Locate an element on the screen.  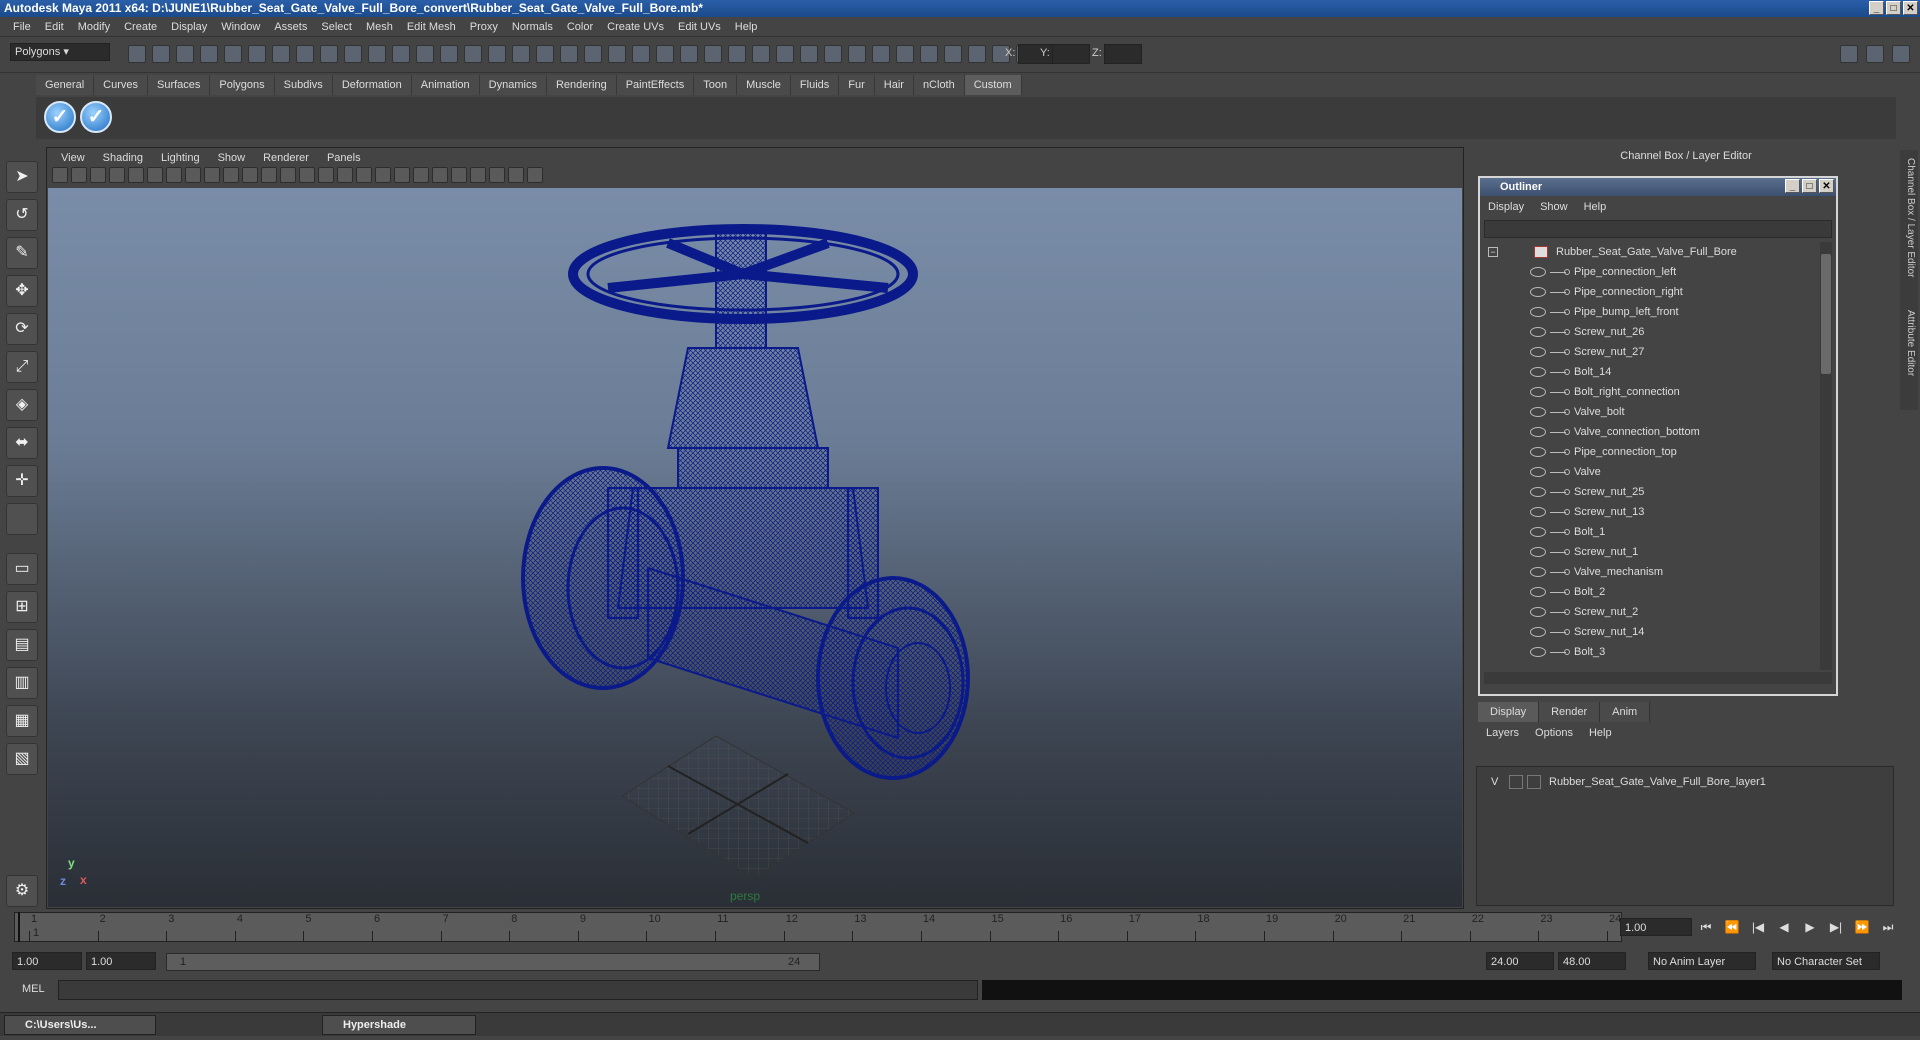
outliner-root-row: − Rubber_Seat_Gate_Valve_Full_Bore is located at coordinates (1649, 252).